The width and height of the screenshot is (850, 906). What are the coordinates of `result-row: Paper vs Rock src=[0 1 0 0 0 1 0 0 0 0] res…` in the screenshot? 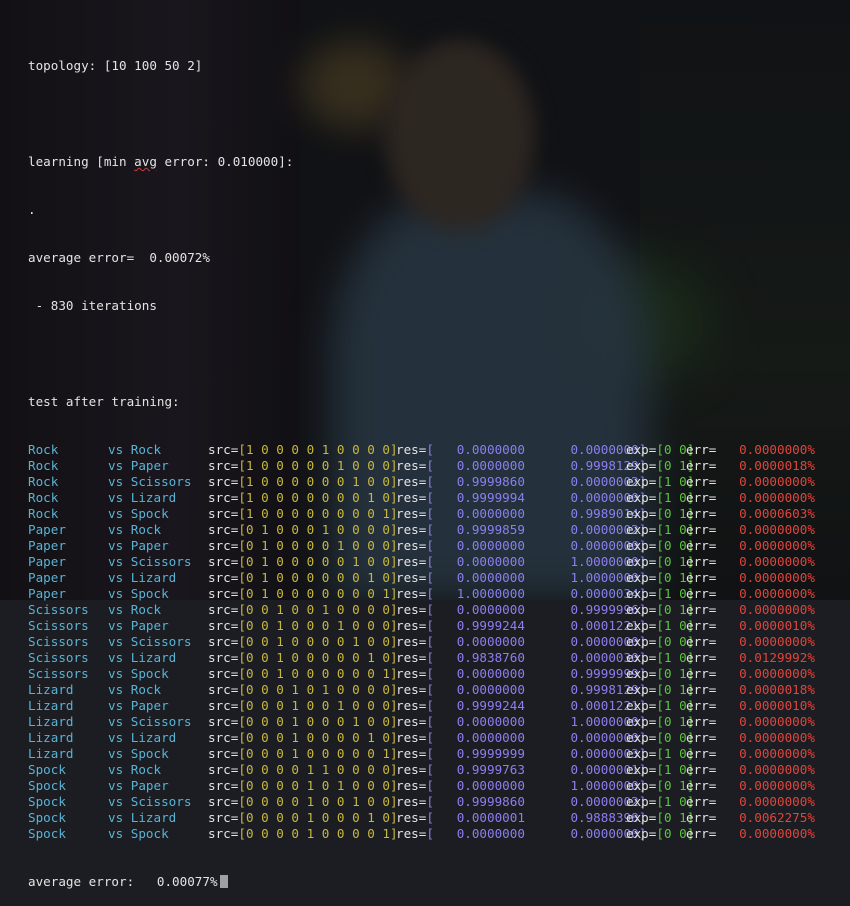 It's located at (439, 530).